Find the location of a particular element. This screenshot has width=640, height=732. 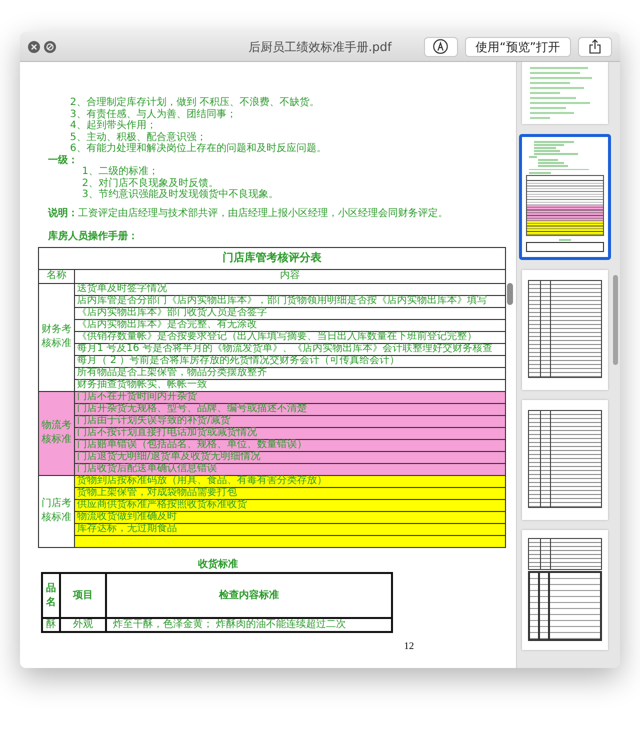

table-cell: 门店退货无明细/退货单及收货无明细情况 is located at coordinates (290, 457).